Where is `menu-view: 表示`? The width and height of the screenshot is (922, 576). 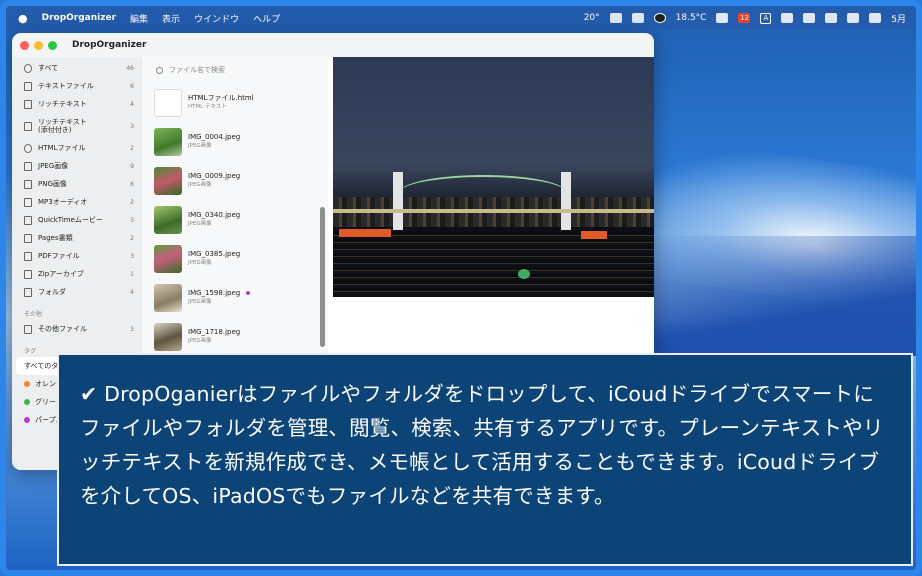 menu-view: 表示 is located at coordinates (171, 18).